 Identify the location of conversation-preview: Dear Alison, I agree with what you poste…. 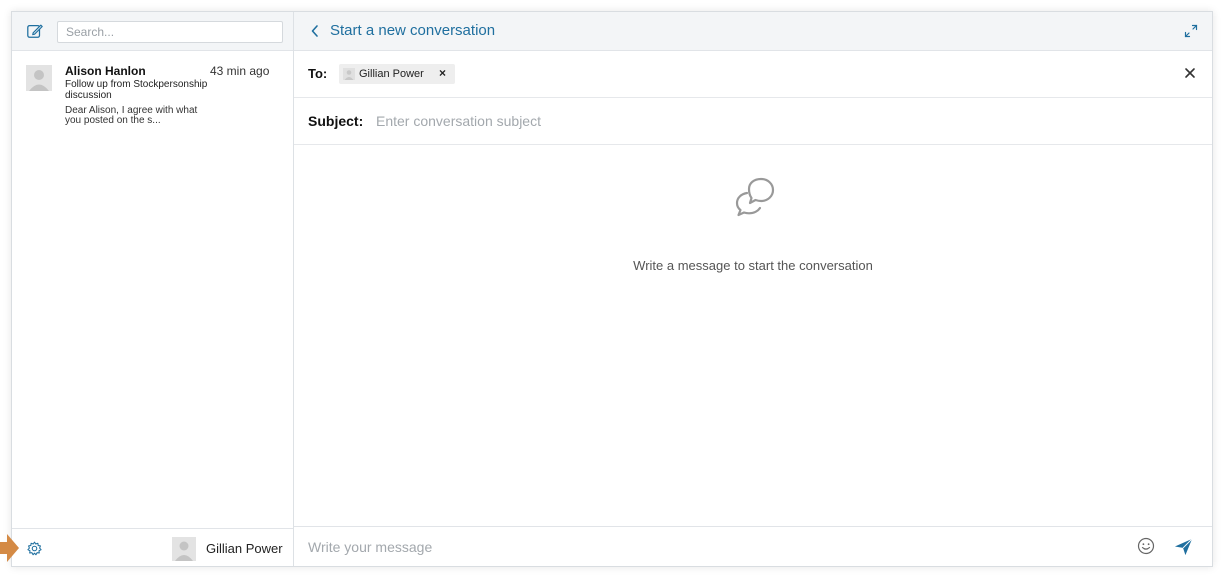
(131, 115).